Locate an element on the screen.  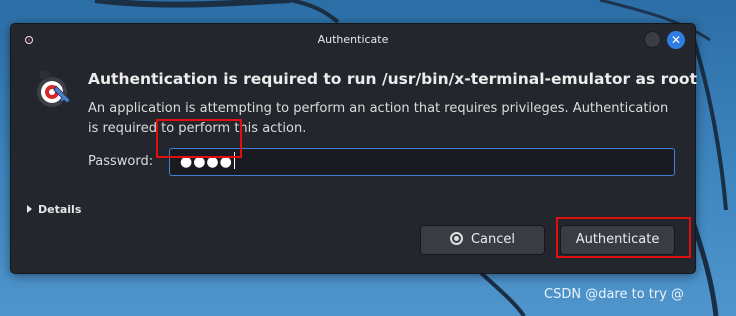
authenticate-label: Authenticate is located at coordinates (617, 239).